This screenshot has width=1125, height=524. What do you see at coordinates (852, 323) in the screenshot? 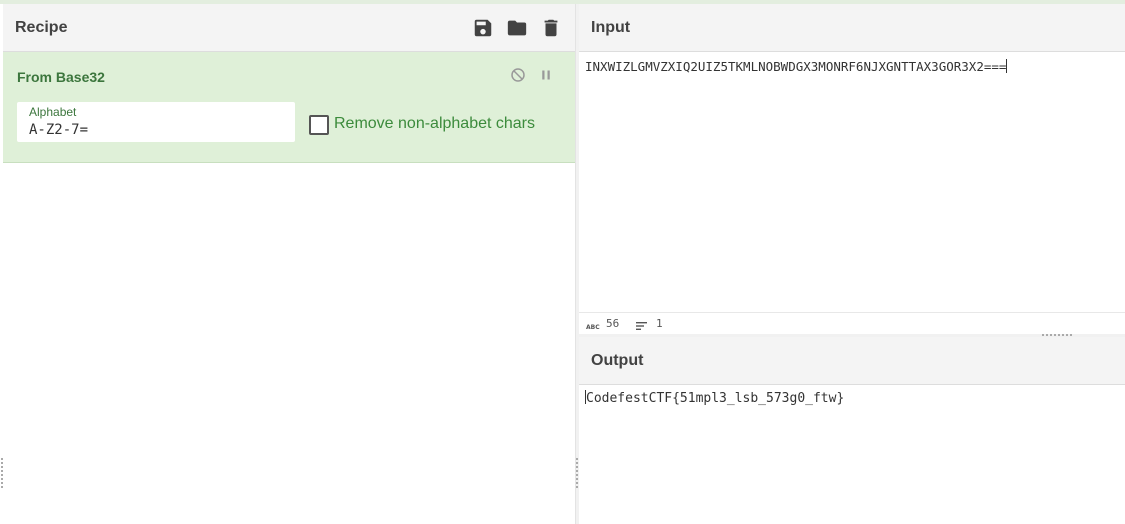
I see `input-status-bar: ABC 56 1` at bounding box center [852, 323].